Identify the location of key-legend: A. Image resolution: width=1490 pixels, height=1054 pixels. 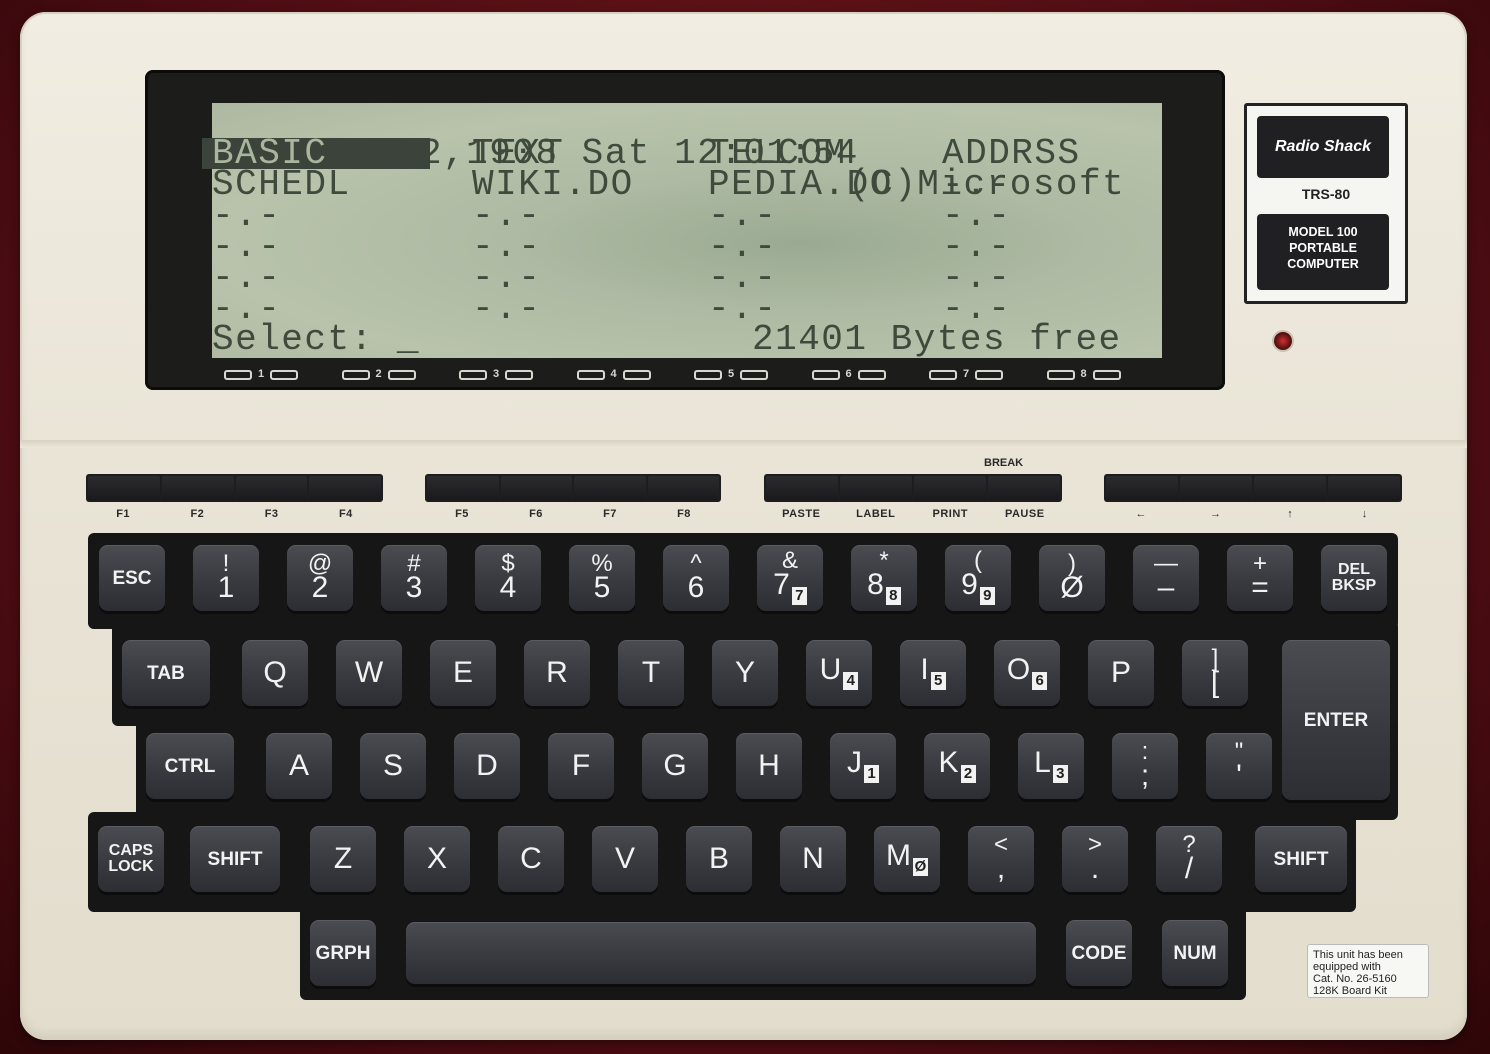
(299, 766).